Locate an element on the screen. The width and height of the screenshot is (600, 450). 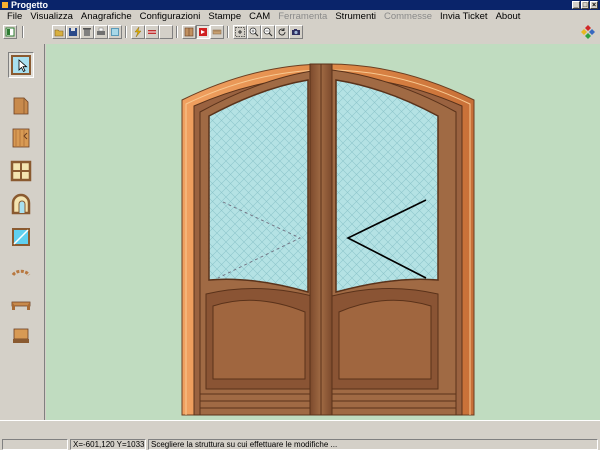
sill-tool-icon is located at coordinates (21, 335).